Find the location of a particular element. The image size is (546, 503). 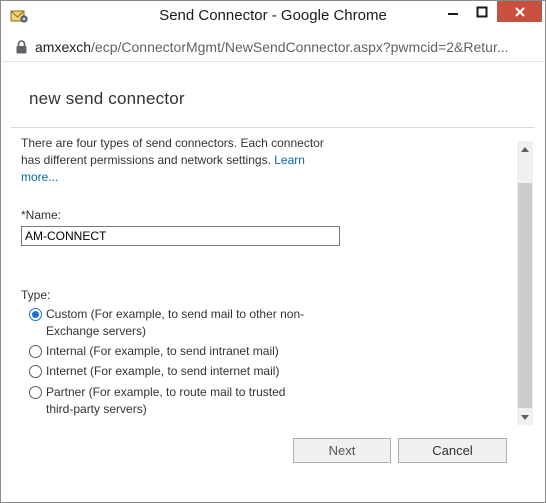

close-icon is located at coordinates (519, 11).